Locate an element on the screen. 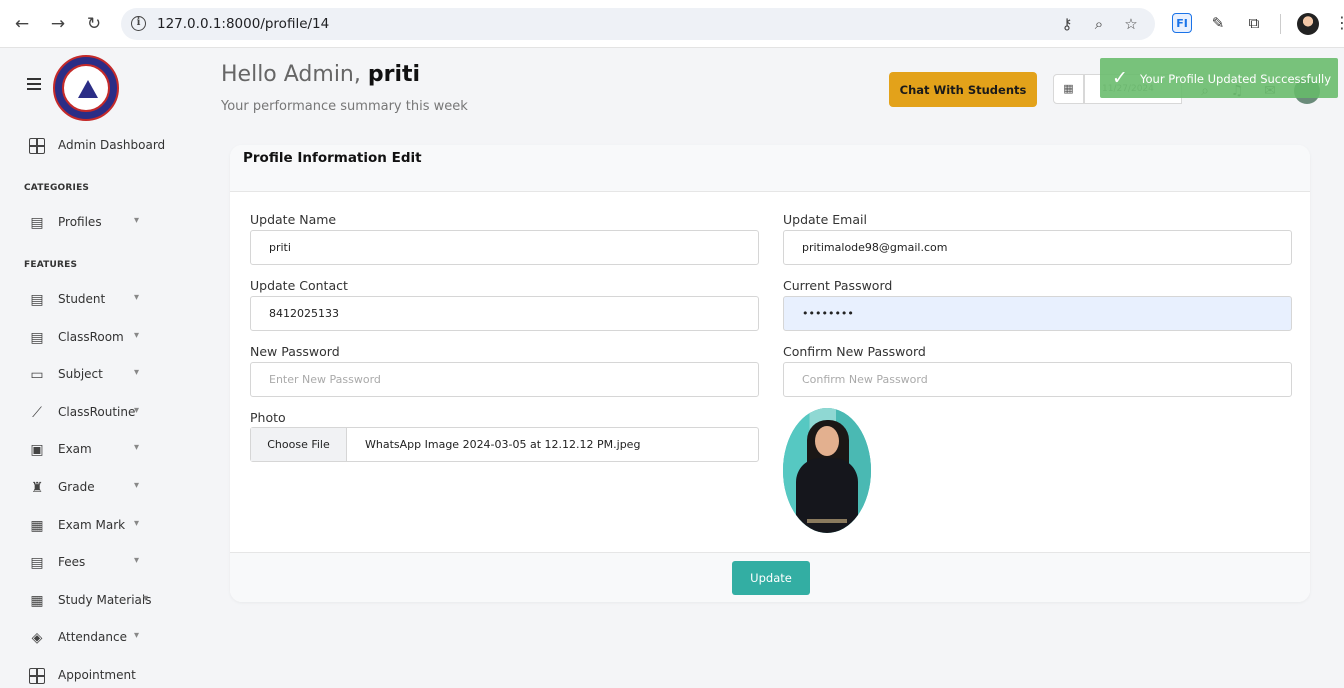 This screenshot has width=1344, height=688. contact-input is located at coordinates (504, 313).